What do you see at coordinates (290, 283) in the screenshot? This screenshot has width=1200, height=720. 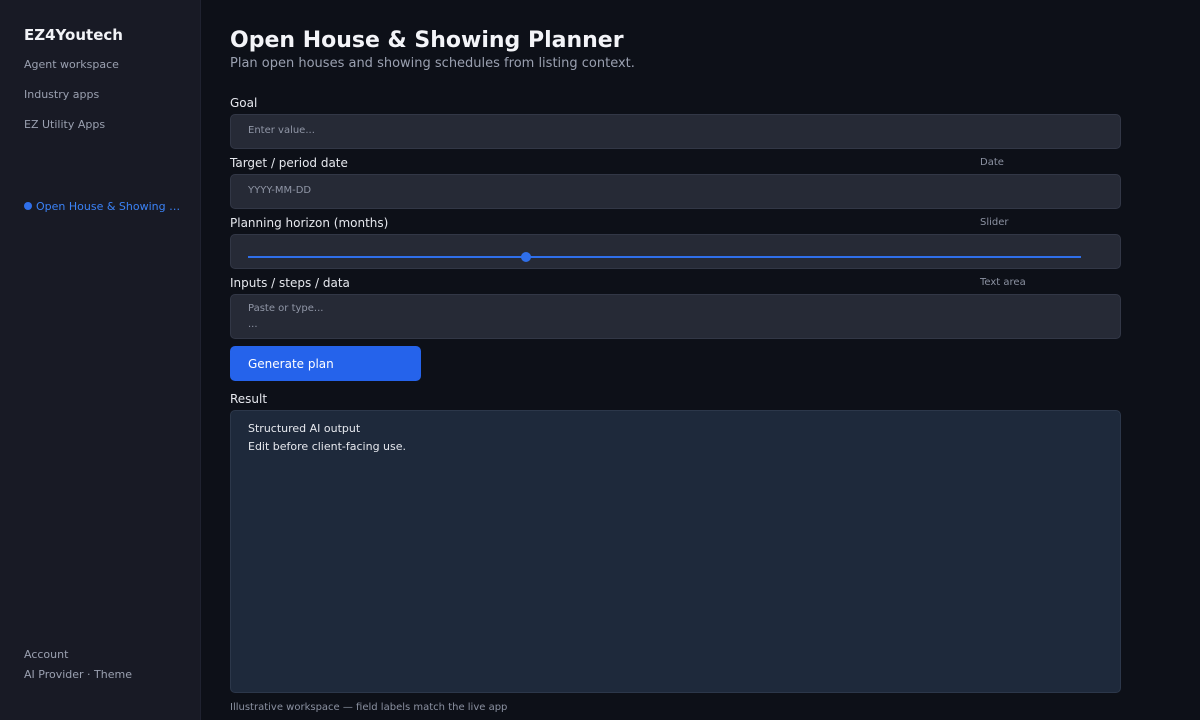 I see `inputs-label: Inputs / steps / data` at bounding box center [290, 283].